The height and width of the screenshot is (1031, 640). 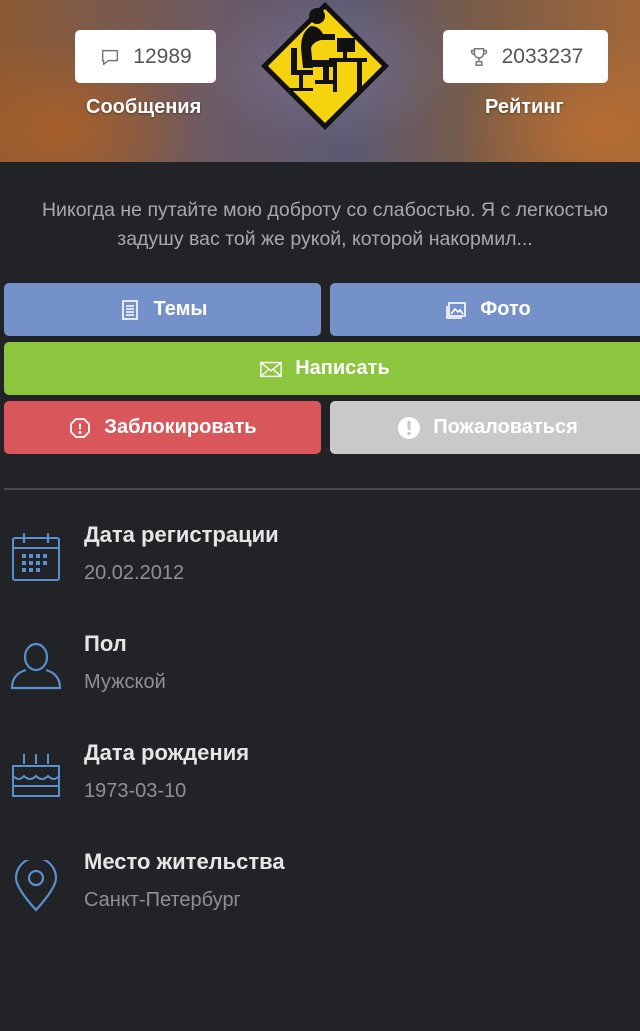 I want to click on write-label: Написать, so click(x=342, y=368).